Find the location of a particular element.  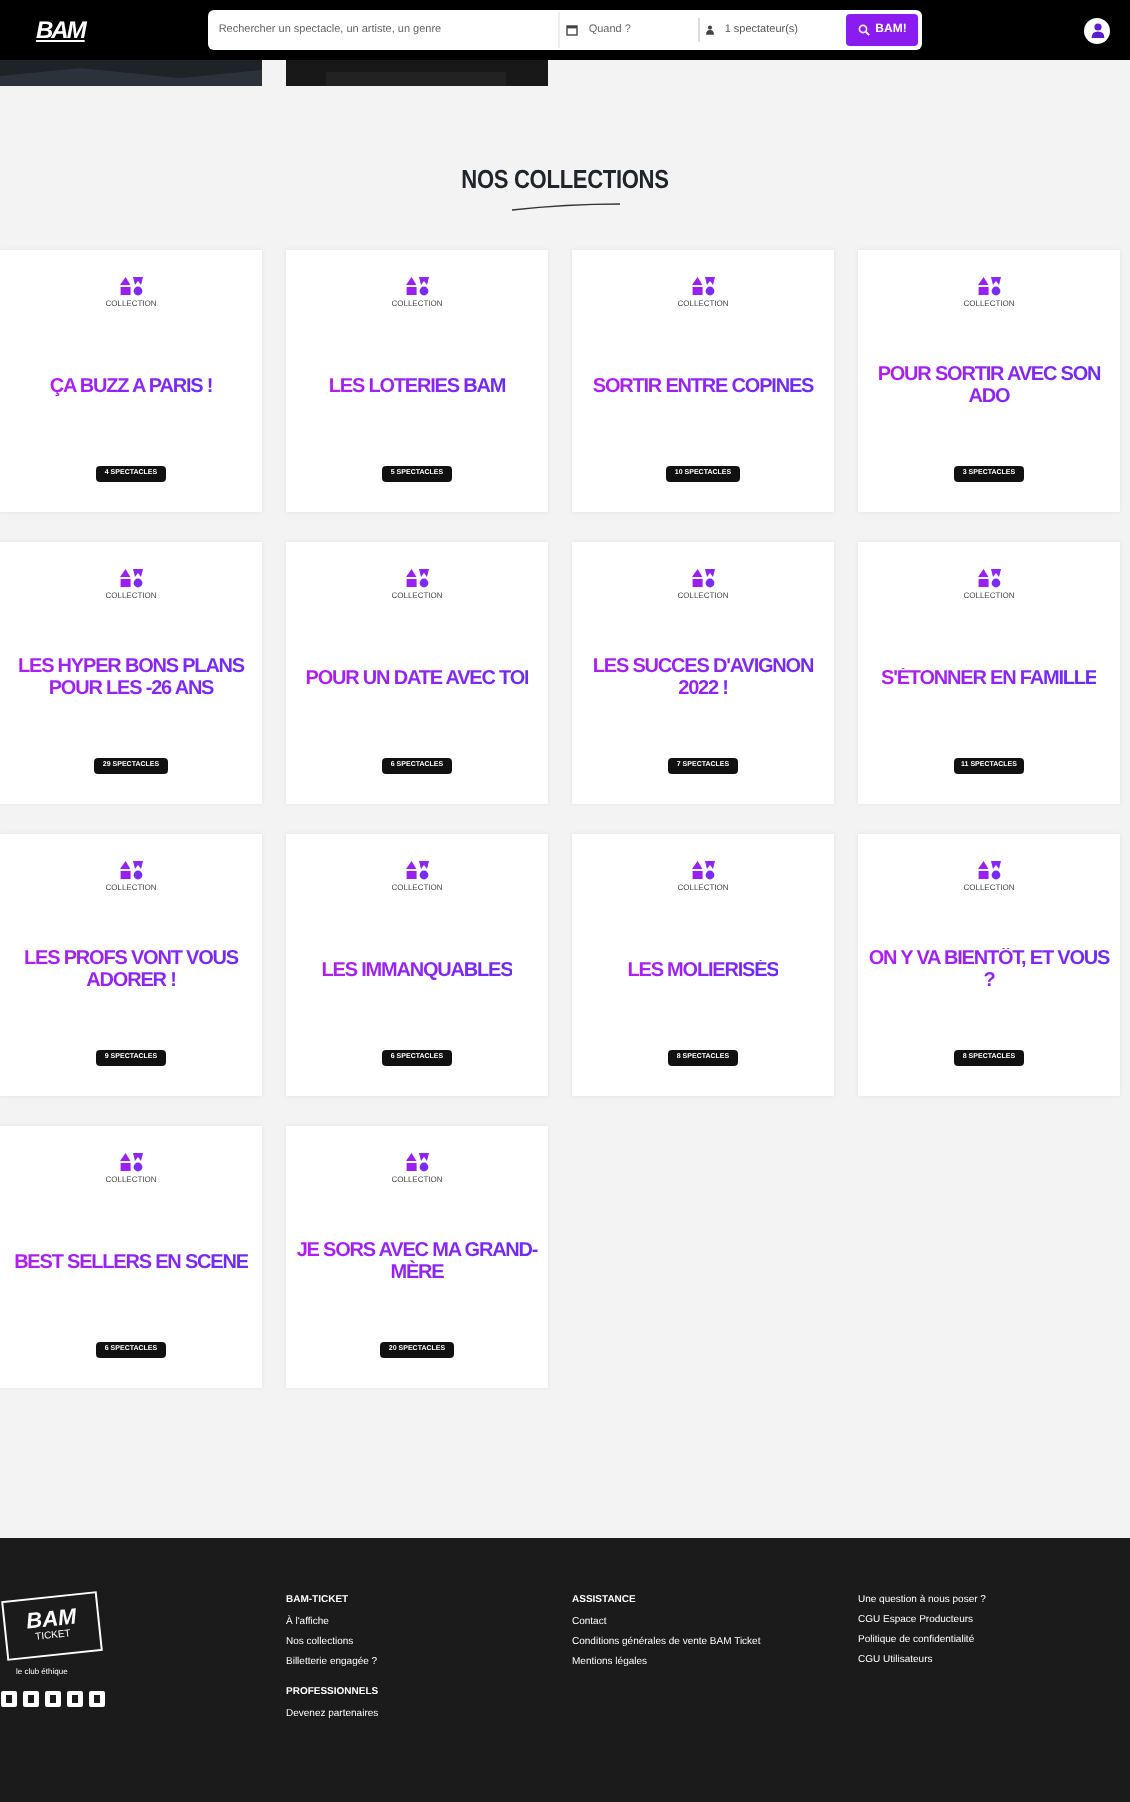

logo: BAM is located at coordinates (60, 30).